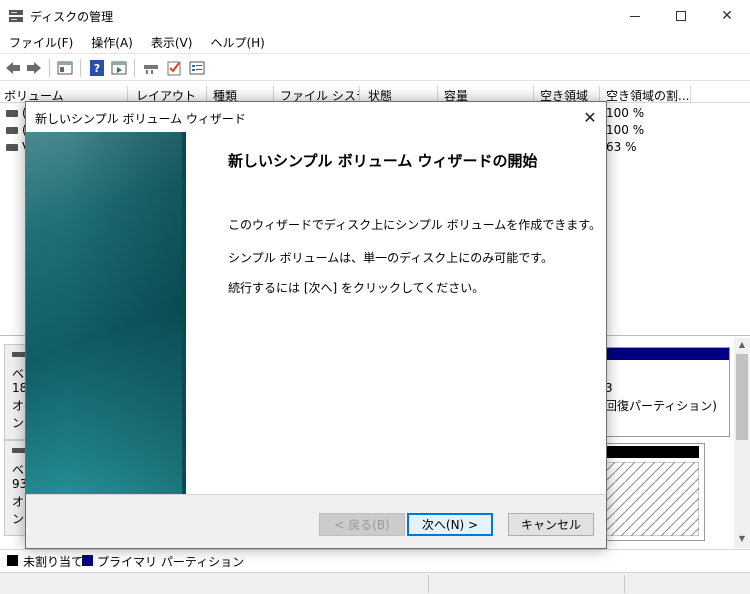 The height and width of the screenshot is (594, 750). I want to click on legend: 未割り当て プライマリ パーティション, so click(375, 560).